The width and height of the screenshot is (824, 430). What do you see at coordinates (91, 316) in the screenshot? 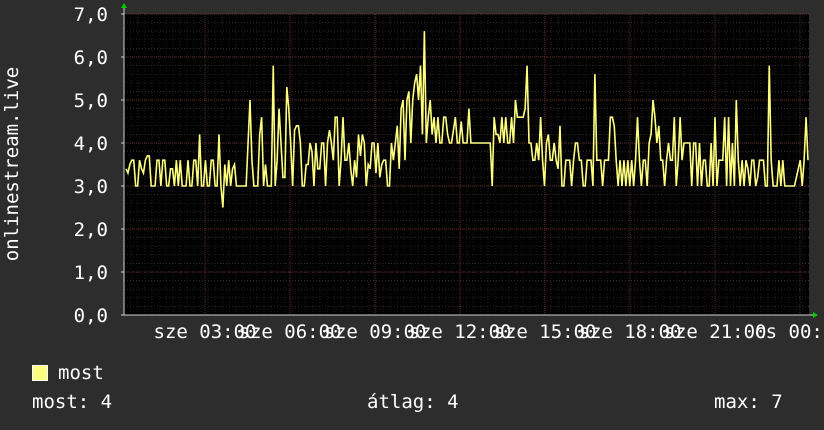
I see `y-tick-label: 0,0` at bounding box center [91, 316].